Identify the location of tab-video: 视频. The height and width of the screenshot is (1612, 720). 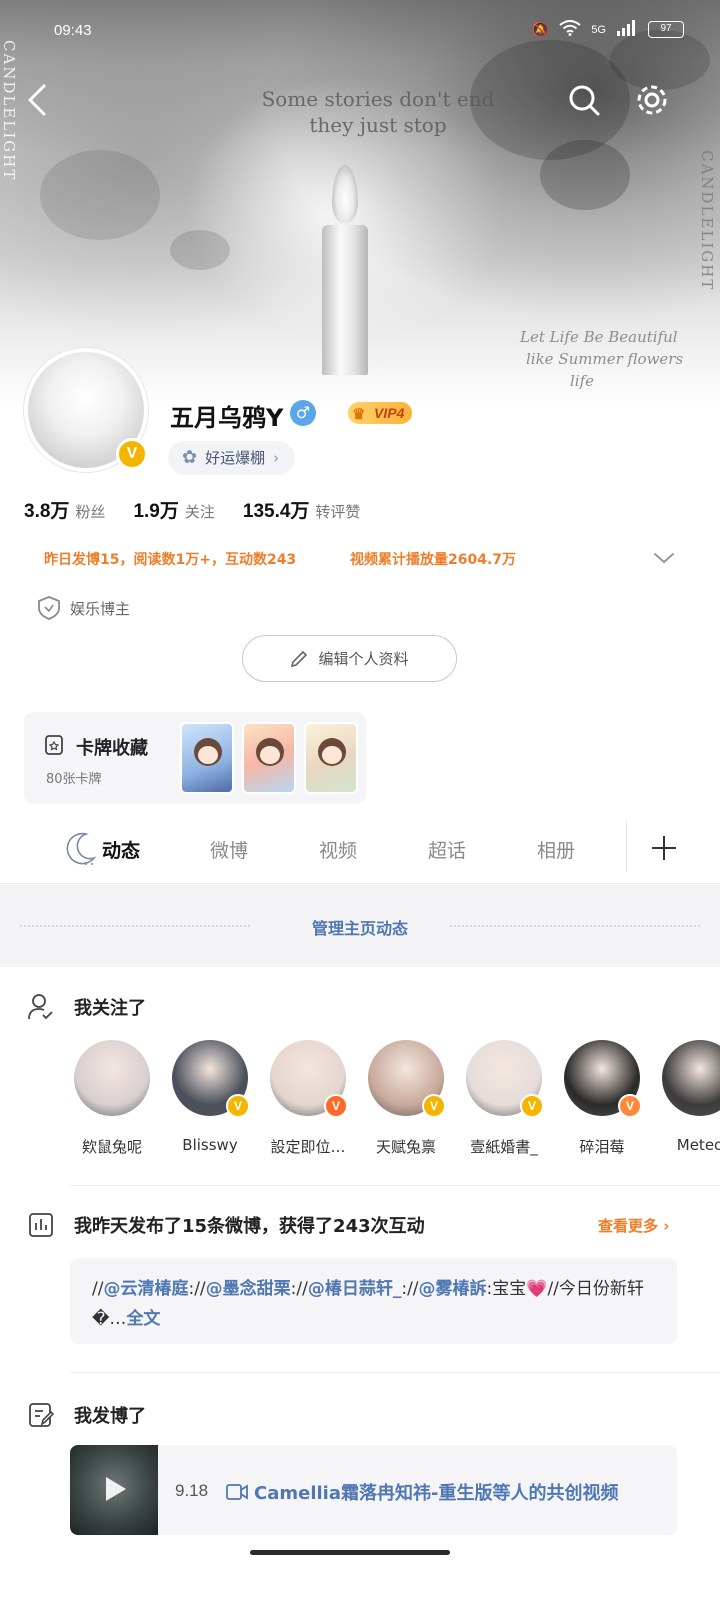
(338, 849).